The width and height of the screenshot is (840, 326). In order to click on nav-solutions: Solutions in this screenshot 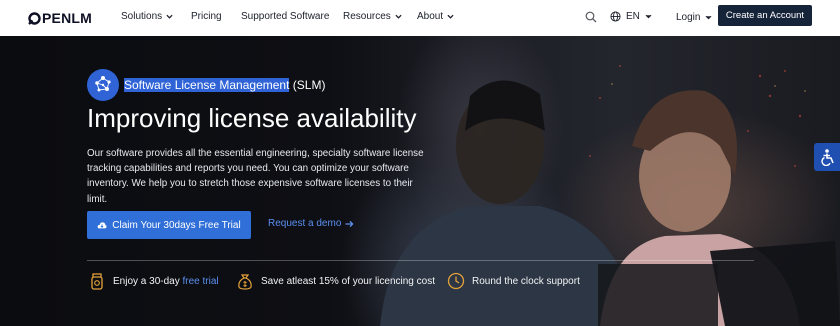, I will do `click(147, 16)`.